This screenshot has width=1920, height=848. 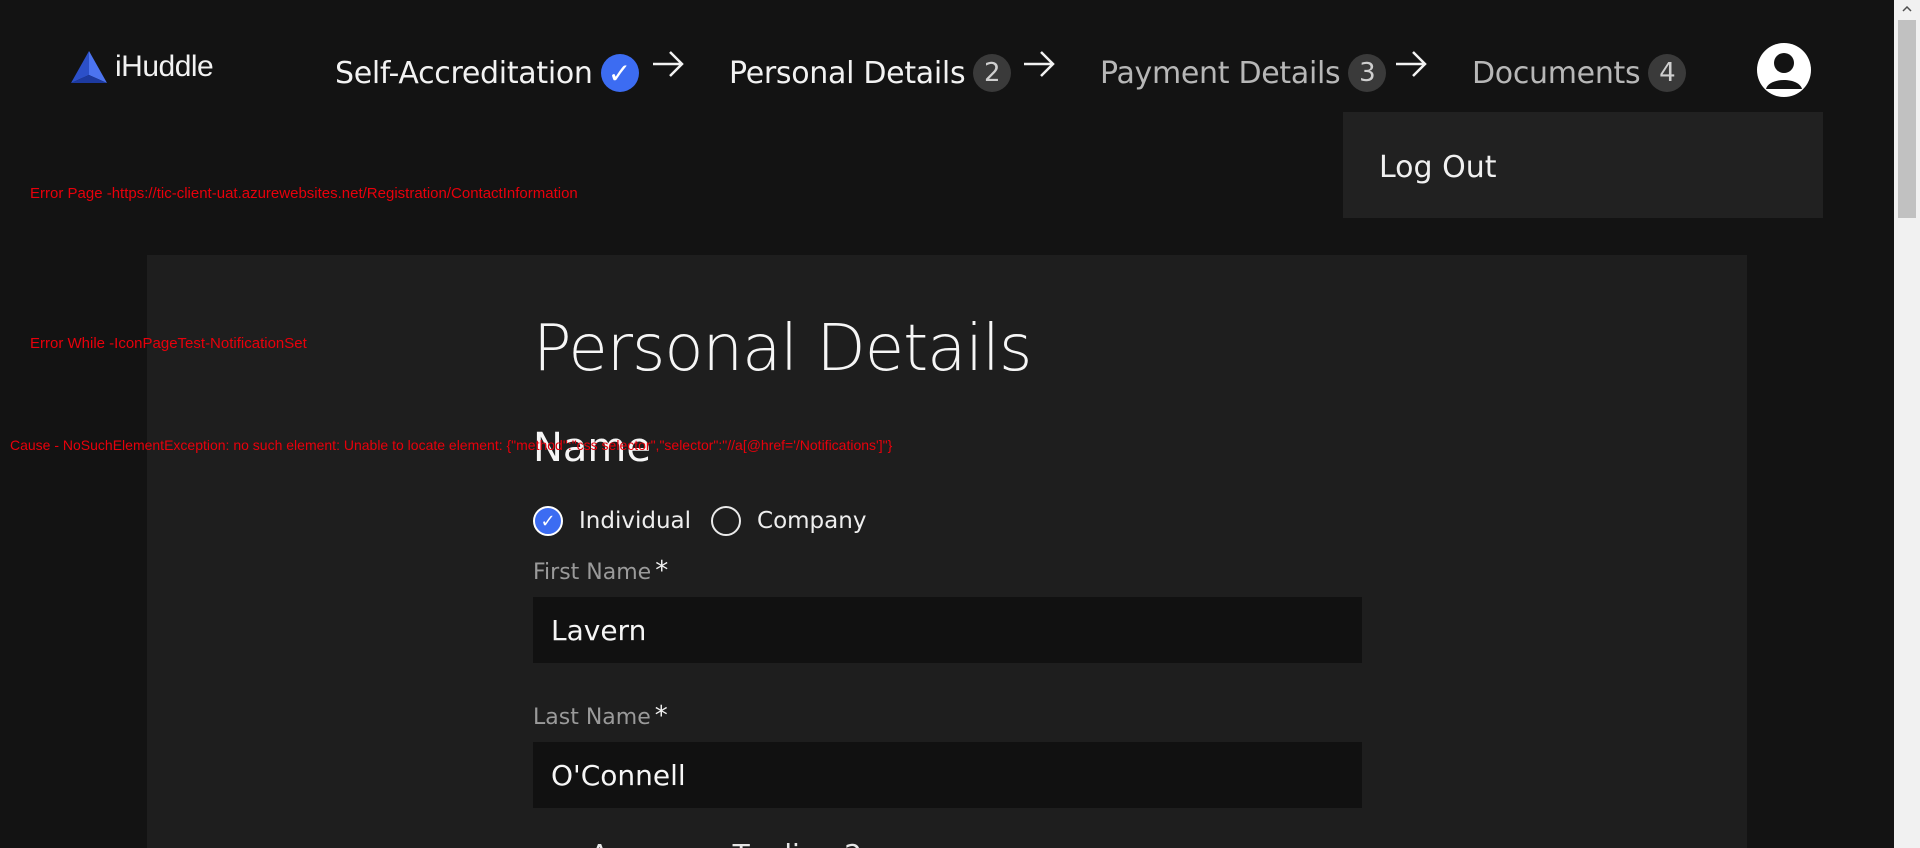 What do you see at coordinates (847, 73) in the screenshot?
I see `step-label: Personal Details` at bounding box center [847, 73].